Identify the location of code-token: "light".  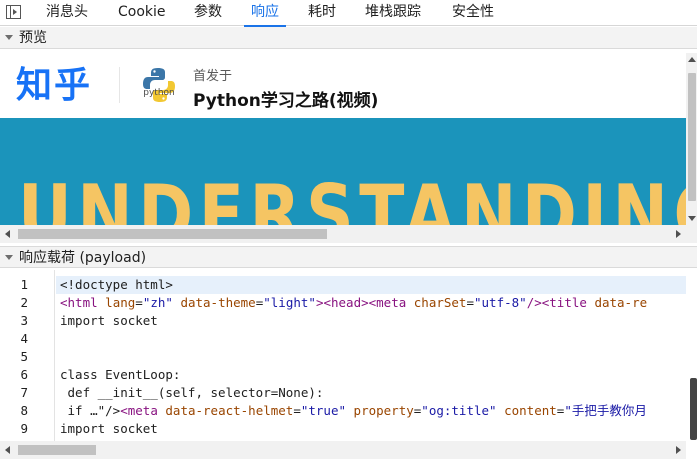
(289, 302).